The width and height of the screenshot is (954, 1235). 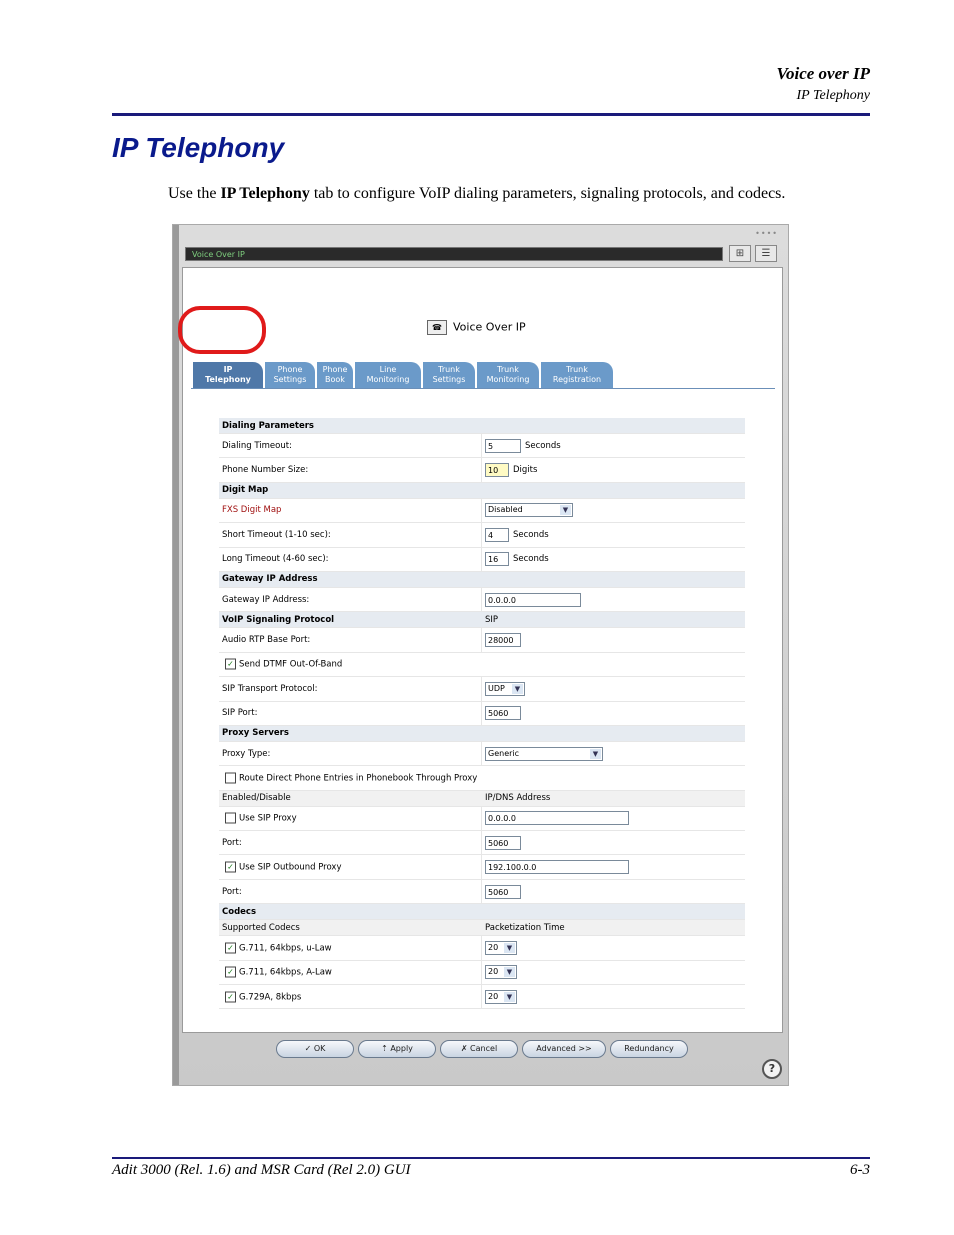 I want to click on tab-phone-settings: Phone Settings, so click(x=290, y=375).